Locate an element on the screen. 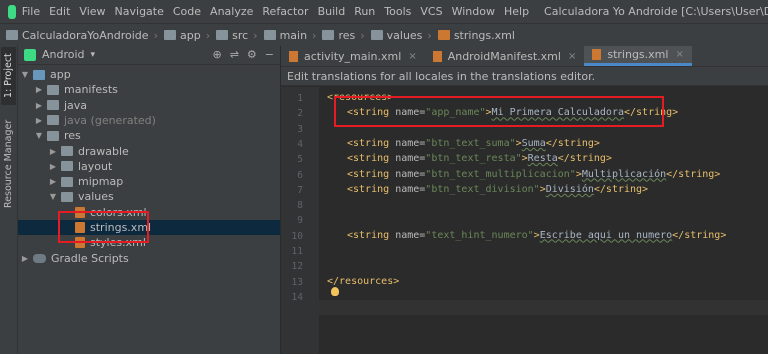  hide-icon: − is located at coordinates (269, 54).